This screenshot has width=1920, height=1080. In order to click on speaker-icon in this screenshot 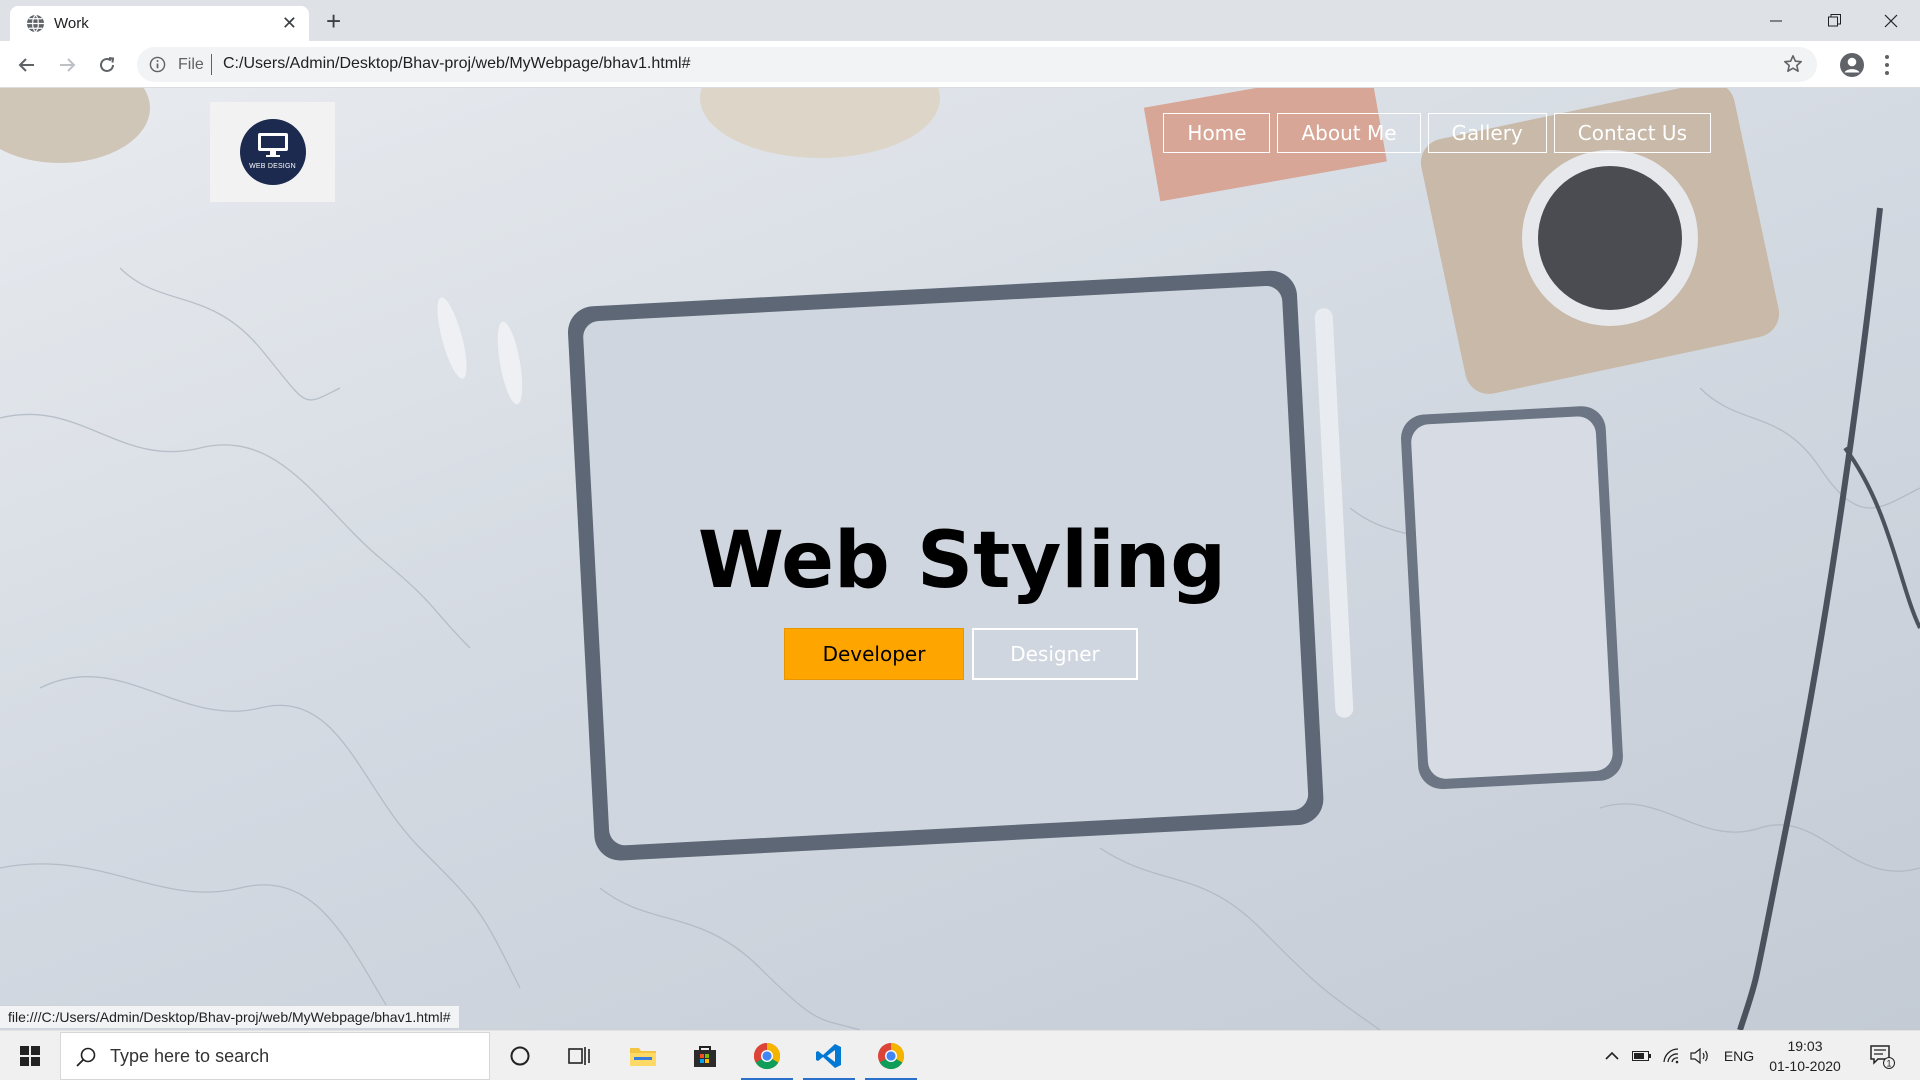, I will do `click(1699, 1056)`.